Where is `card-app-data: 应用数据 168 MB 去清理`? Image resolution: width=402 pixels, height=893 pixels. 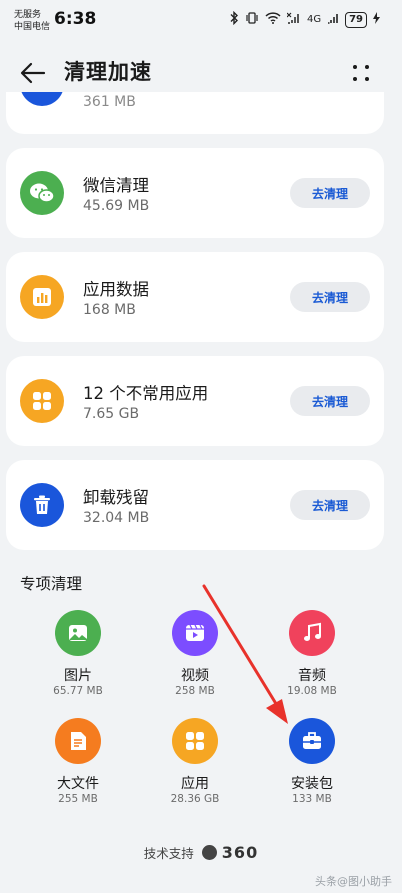
card-app-data: 应用数据 168 MB 去清理 is located at coordinates (195, 297).